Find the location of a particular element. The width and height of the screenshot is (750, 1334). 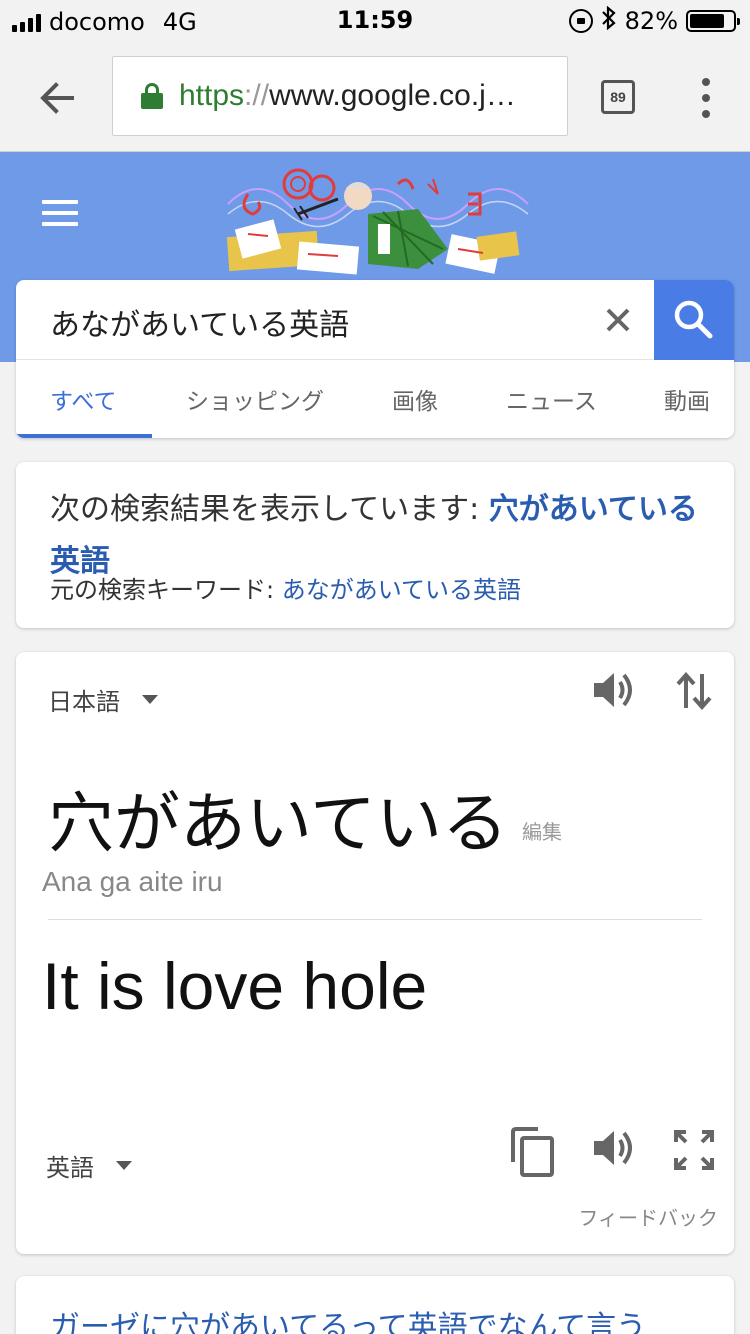

search-tabs: すべて ショッピング 画像 ニュース 動画 is located at coordinates (375, 399).